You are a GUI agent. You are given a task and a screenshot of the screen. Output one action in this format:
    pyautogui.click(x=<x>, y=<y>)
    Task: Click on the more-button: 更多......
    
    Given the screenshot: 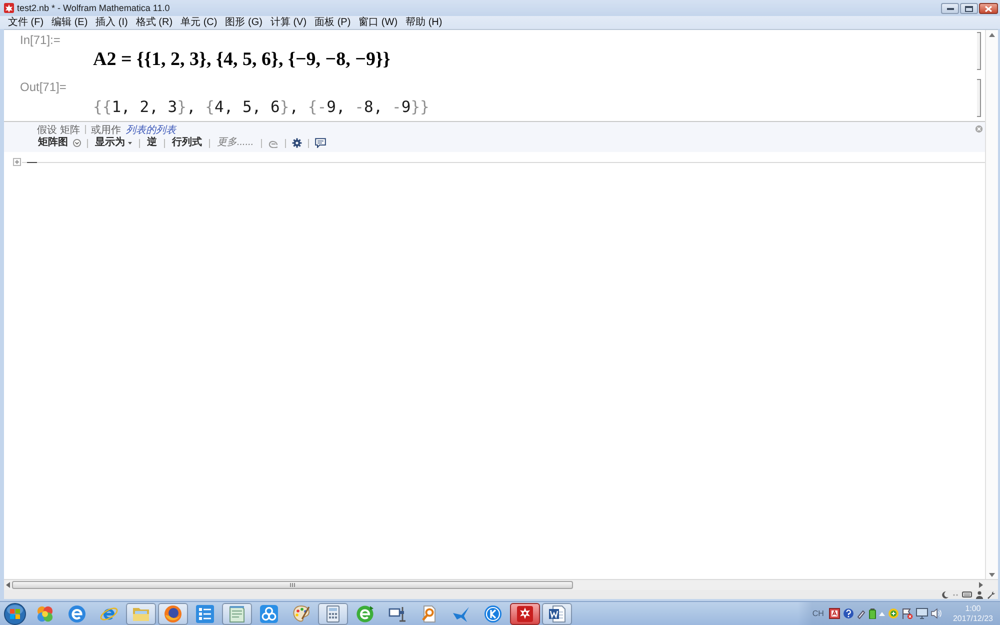 What is the action you would take?
    pyautogui.click(x=235, y=143)
    